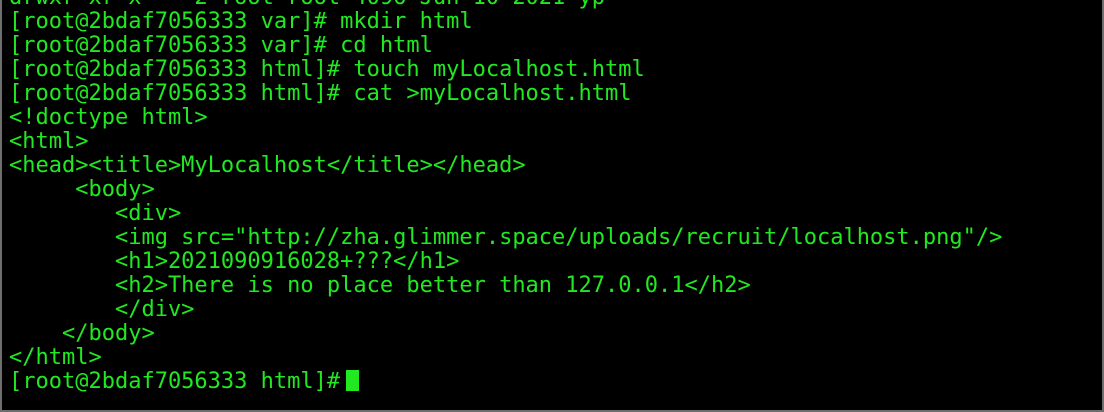 The height and width of the screenshot is (412, 1104). What do you see at coordinates (82, 190) in the screenshot?
I see `output-line: <body>` at bounding box center [82, 190].